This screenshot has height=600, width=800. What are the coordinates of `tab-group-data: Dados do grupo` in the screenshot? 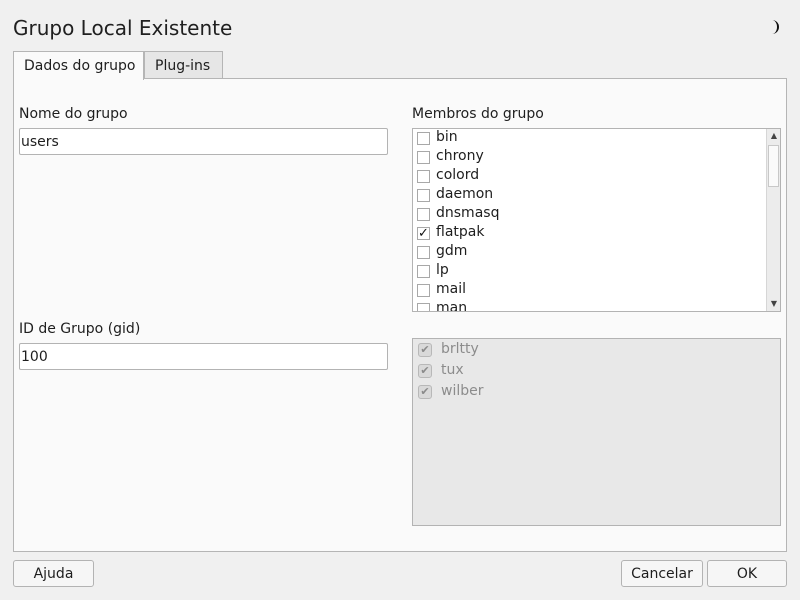 It's located at (78, 65).